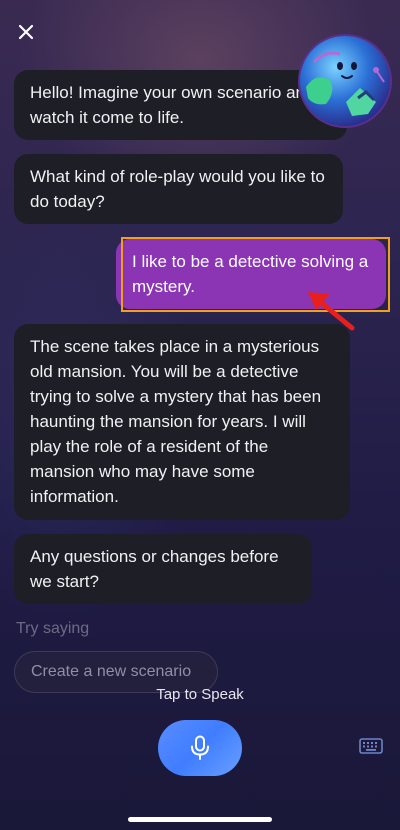 Image resolution: width=400 pixels, height=830 pixels. I want to click on close-icon, so click(26, 32).